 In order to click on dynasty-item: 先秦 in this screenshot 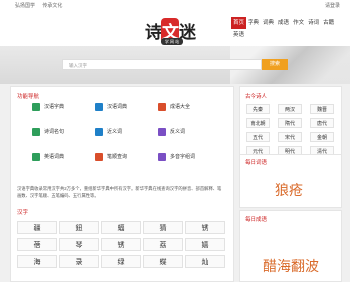, I will do `click(258, 109)`.